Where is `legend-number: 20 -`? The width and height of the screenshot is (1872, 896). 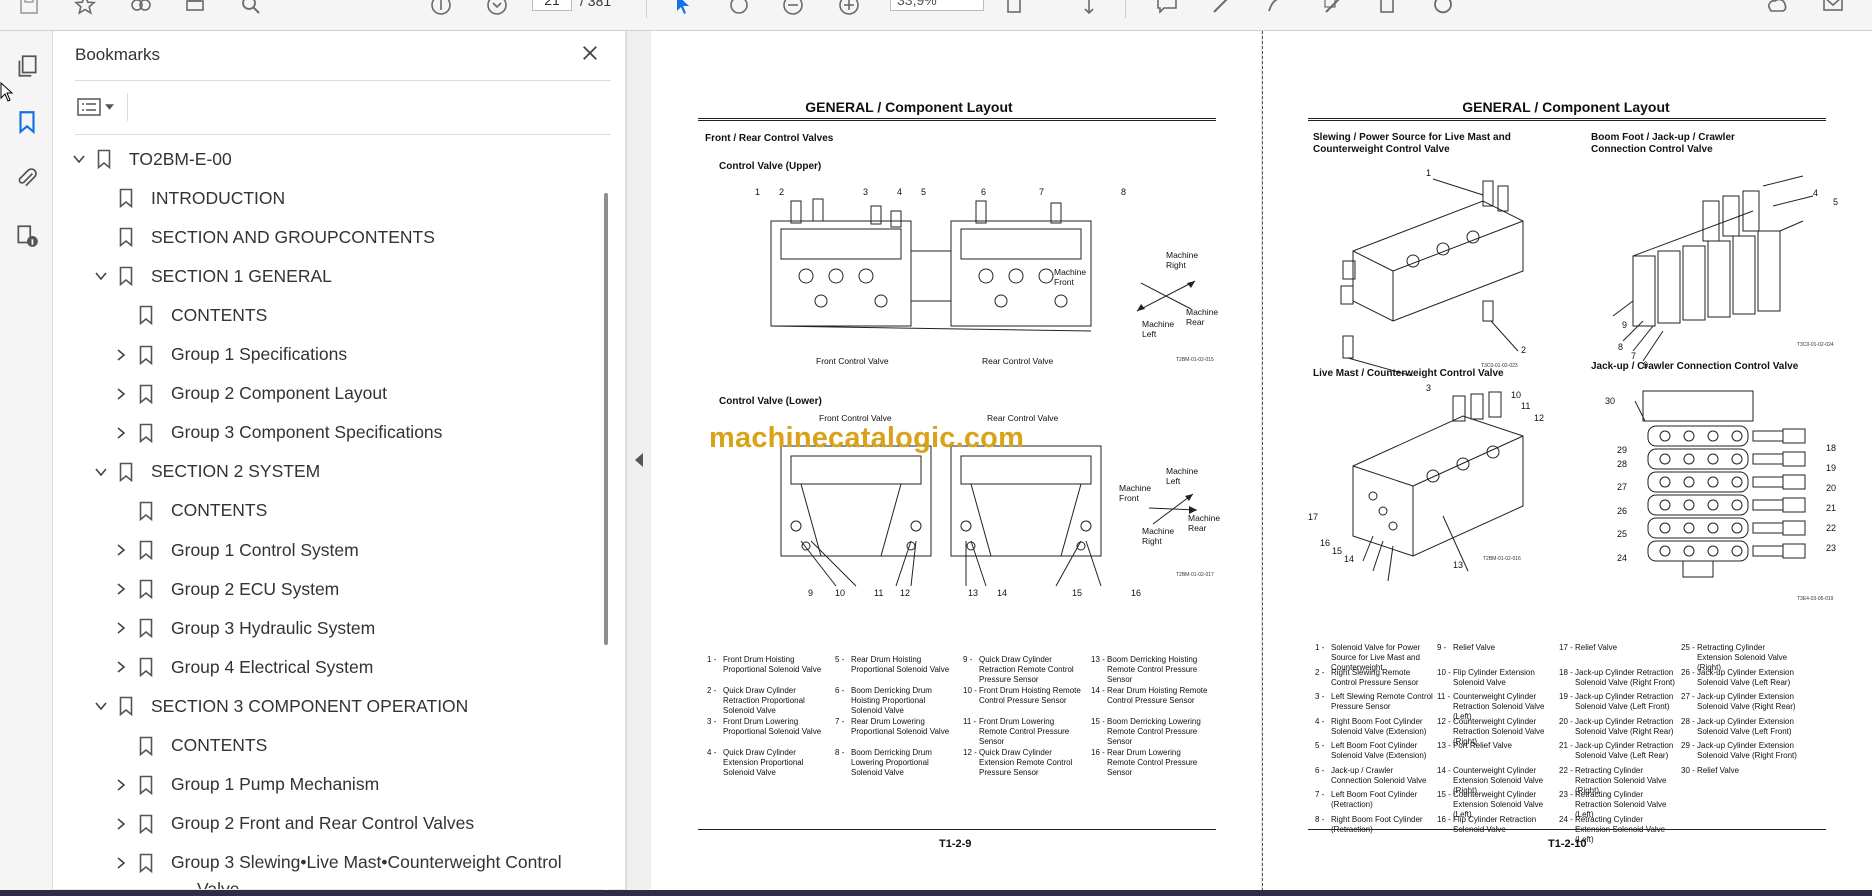
legend-number: 20 - is located at coordinates (1566, 721).